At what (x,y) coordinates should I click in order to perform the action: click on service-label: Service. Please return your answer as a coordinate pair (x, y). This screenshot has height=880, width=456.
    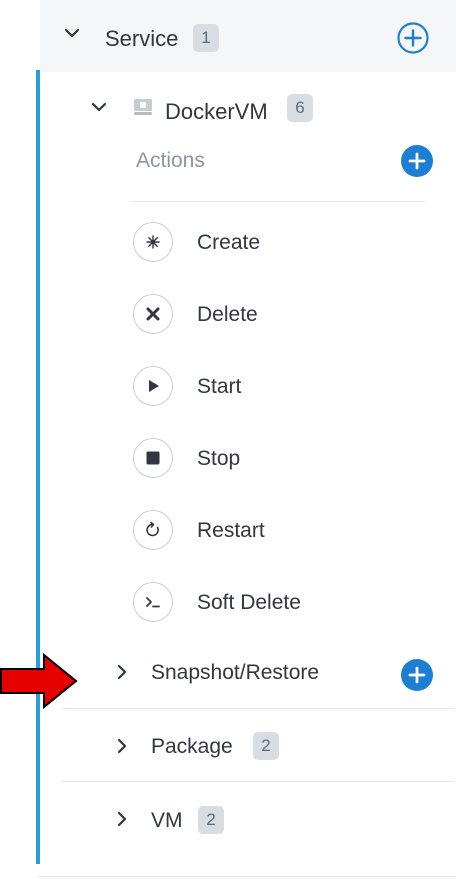
    Looking at the image, I should click on (142, 38).